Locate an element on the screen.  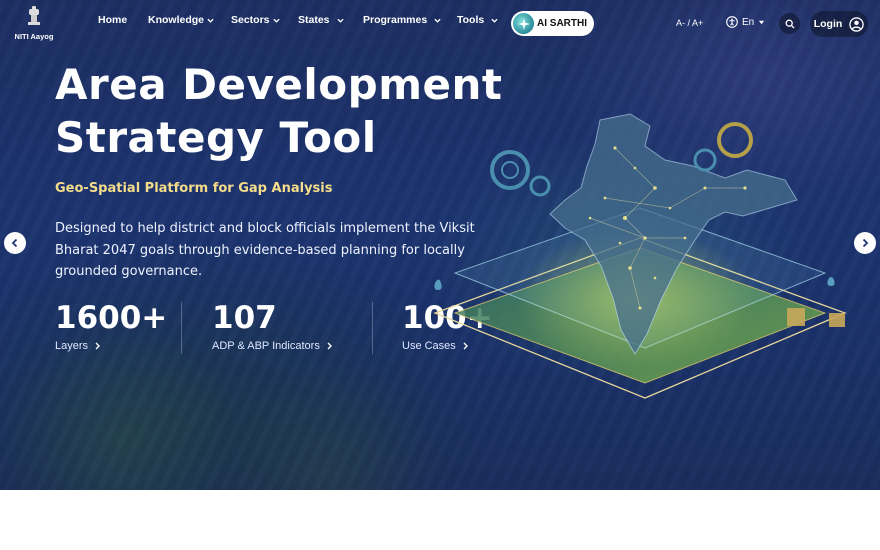
nav-home: Home is located at coordinates (112, 20).